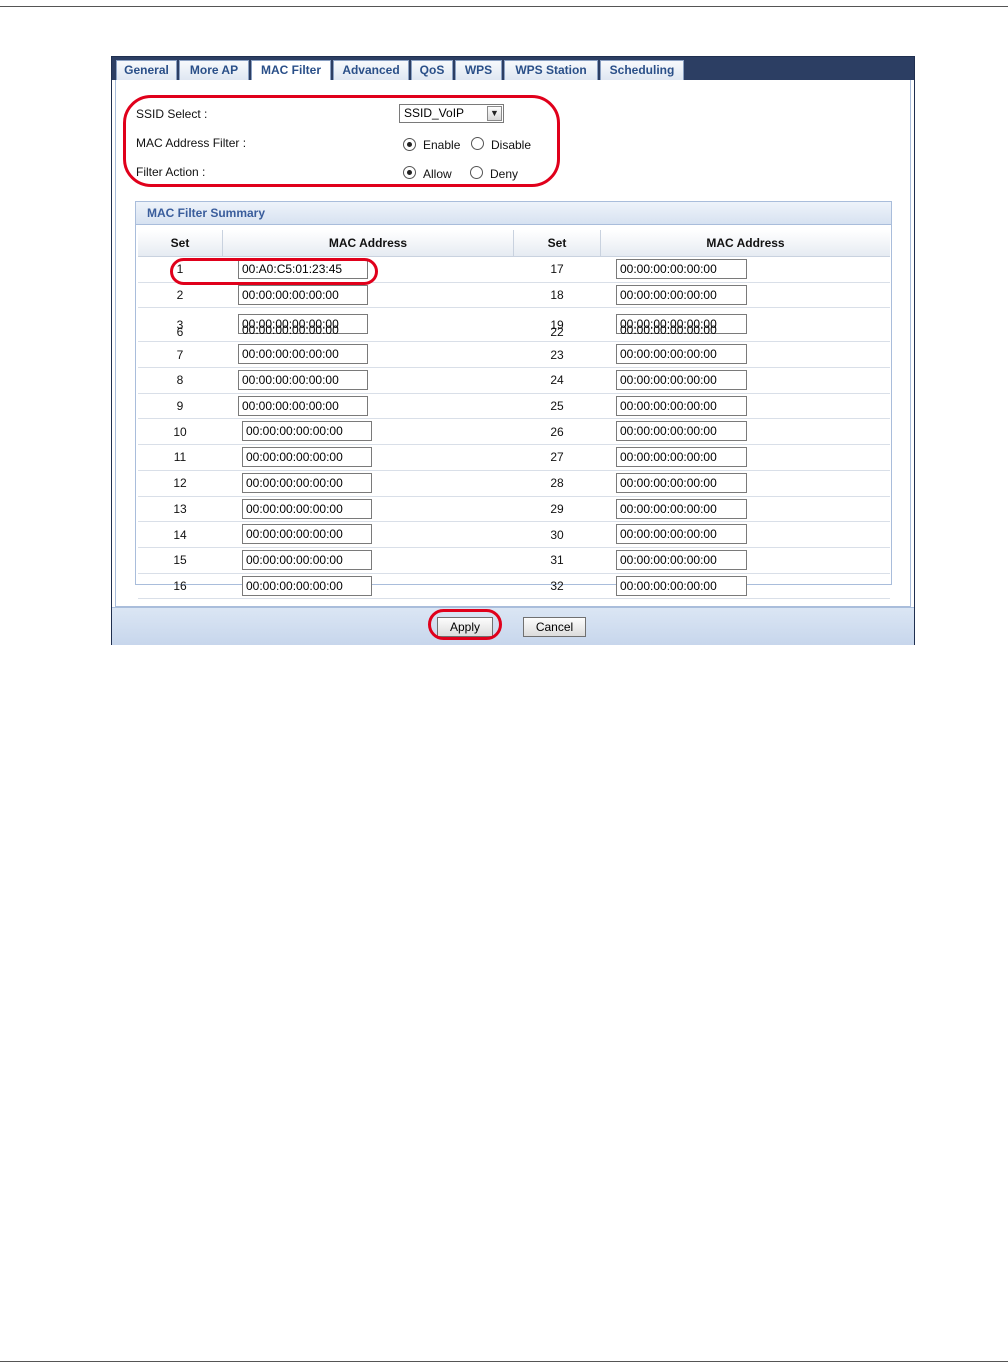  What do you see at coordinates (514, 270) in the screenshot?
I see `table-row: 1 00:A0:C5:01:23:45 17 00:00:00:00:00:00` at bounding box center [514, 270].